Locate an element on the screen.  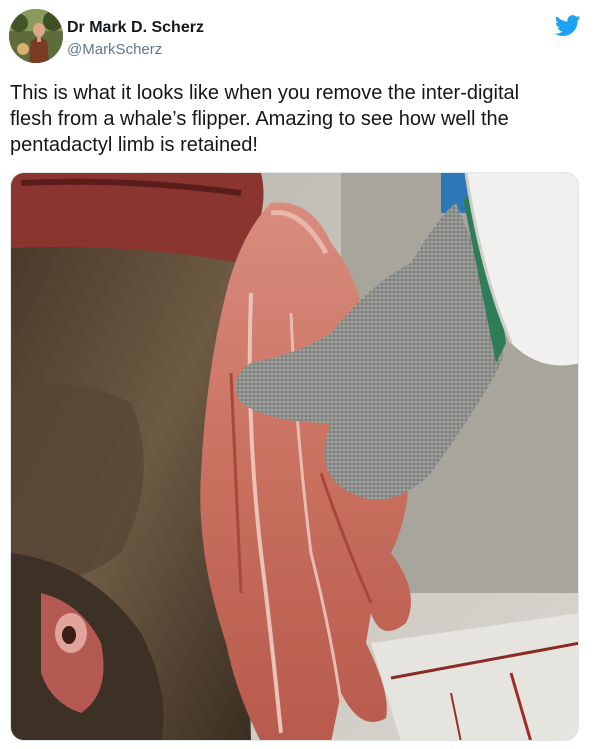
avatar is located at coordinates (36, 36).